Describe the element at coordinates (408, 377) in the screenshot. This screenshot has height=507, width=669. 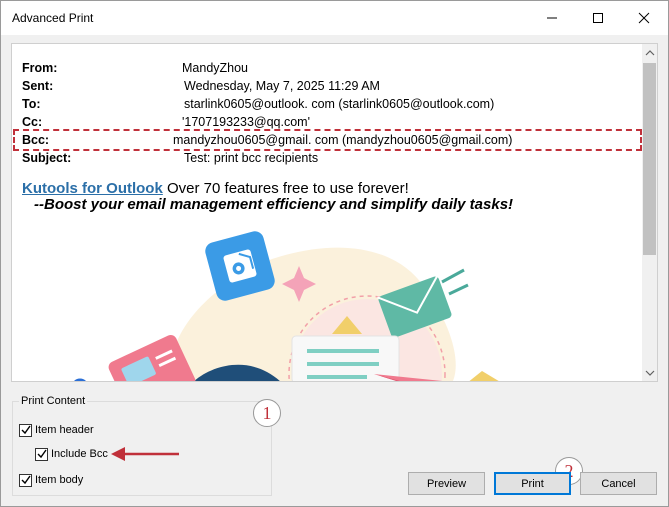
I see `paper-plane-icon` at that location.